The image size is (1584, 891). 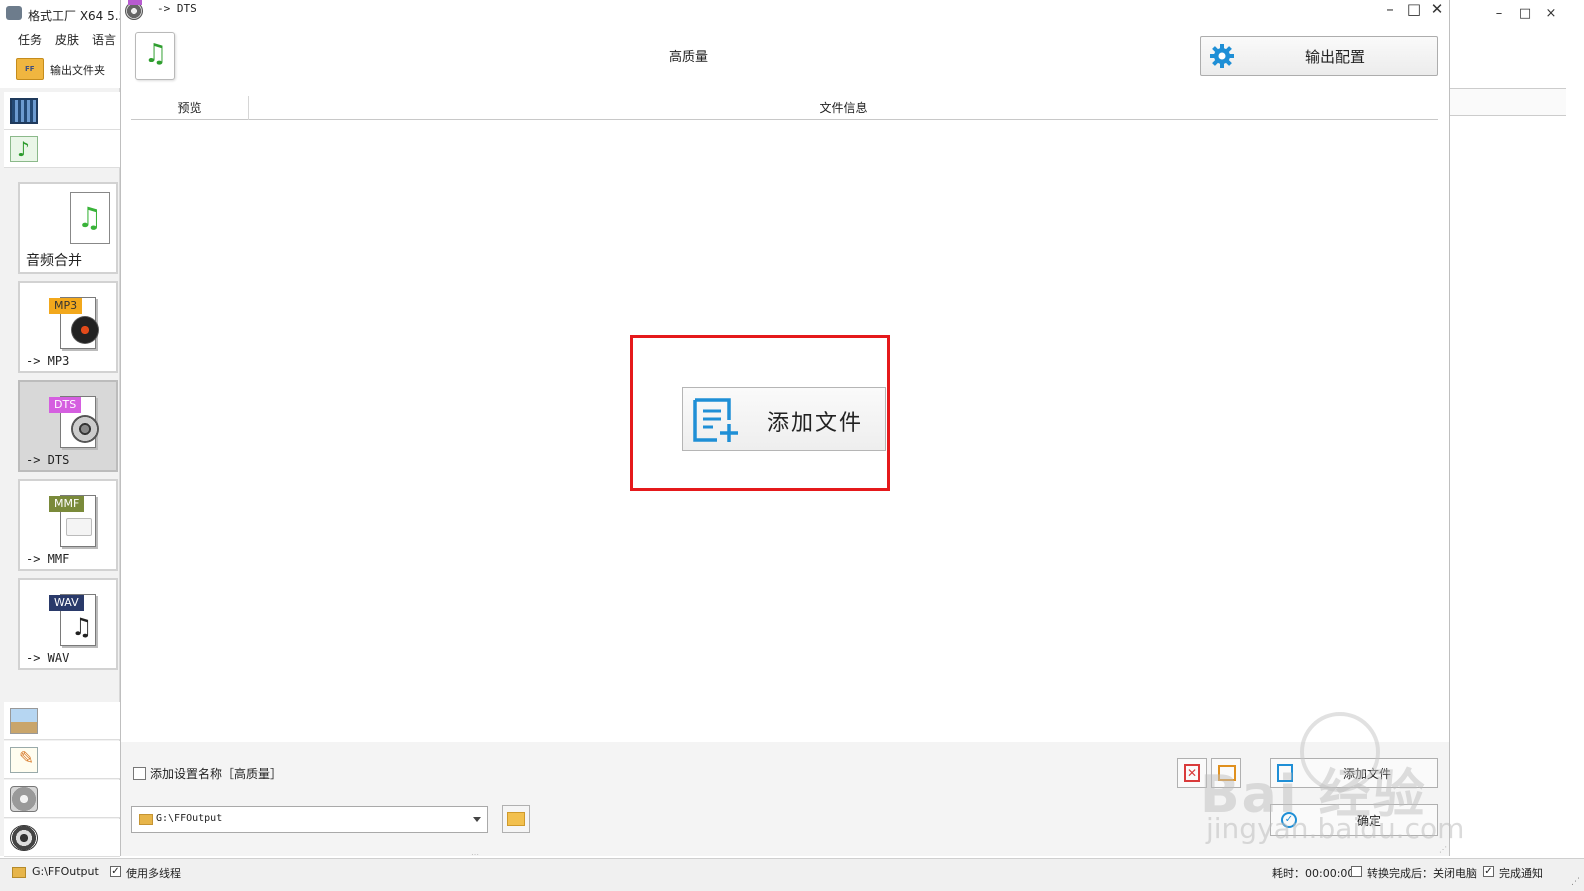 What do you see at coordinates (477, 819) in the screenshot?
I see `chevron-down-icon` at bounding box center [477, 819].